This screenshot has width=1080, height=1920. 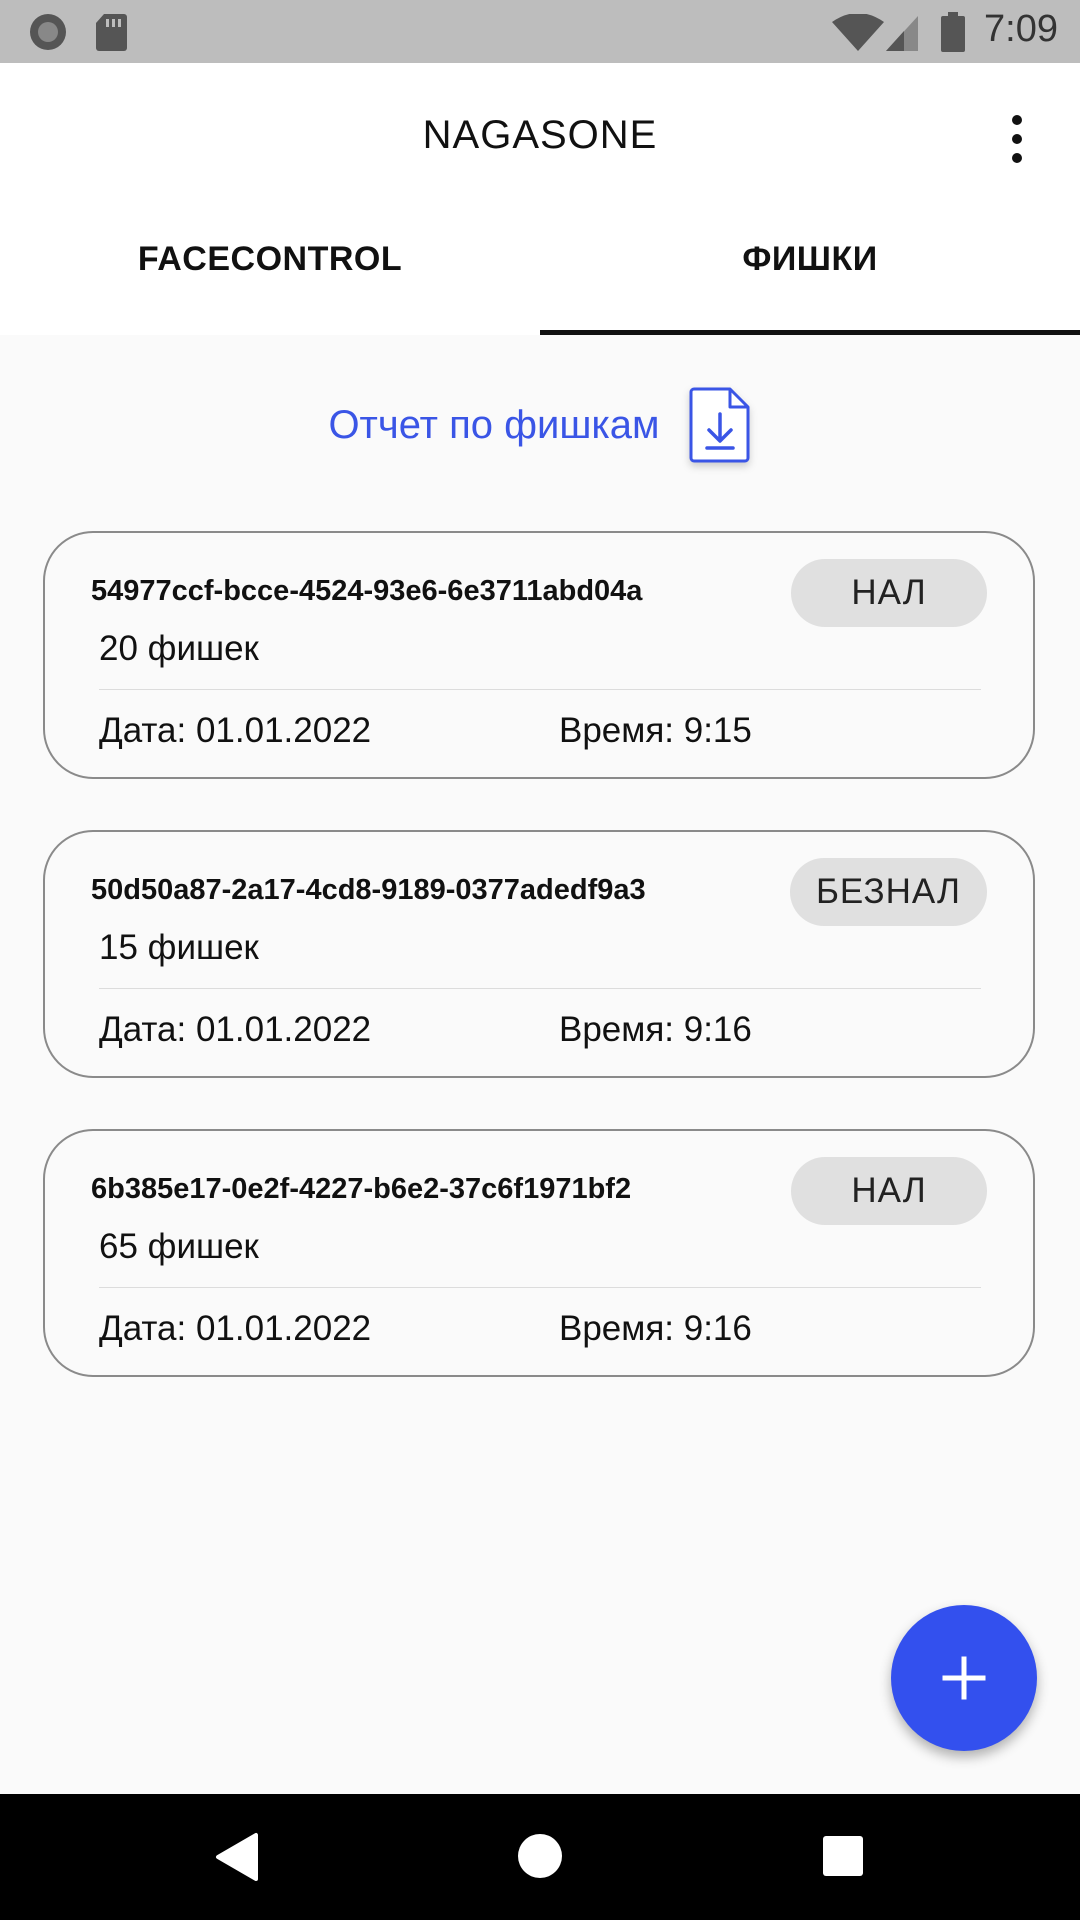 What do you see at coordinates (367, 591) in the screenshot?
I see `card-id: 54977ccf-bcce-4524-93e6-6e3711abd04a` at bounding box center [367, 591].